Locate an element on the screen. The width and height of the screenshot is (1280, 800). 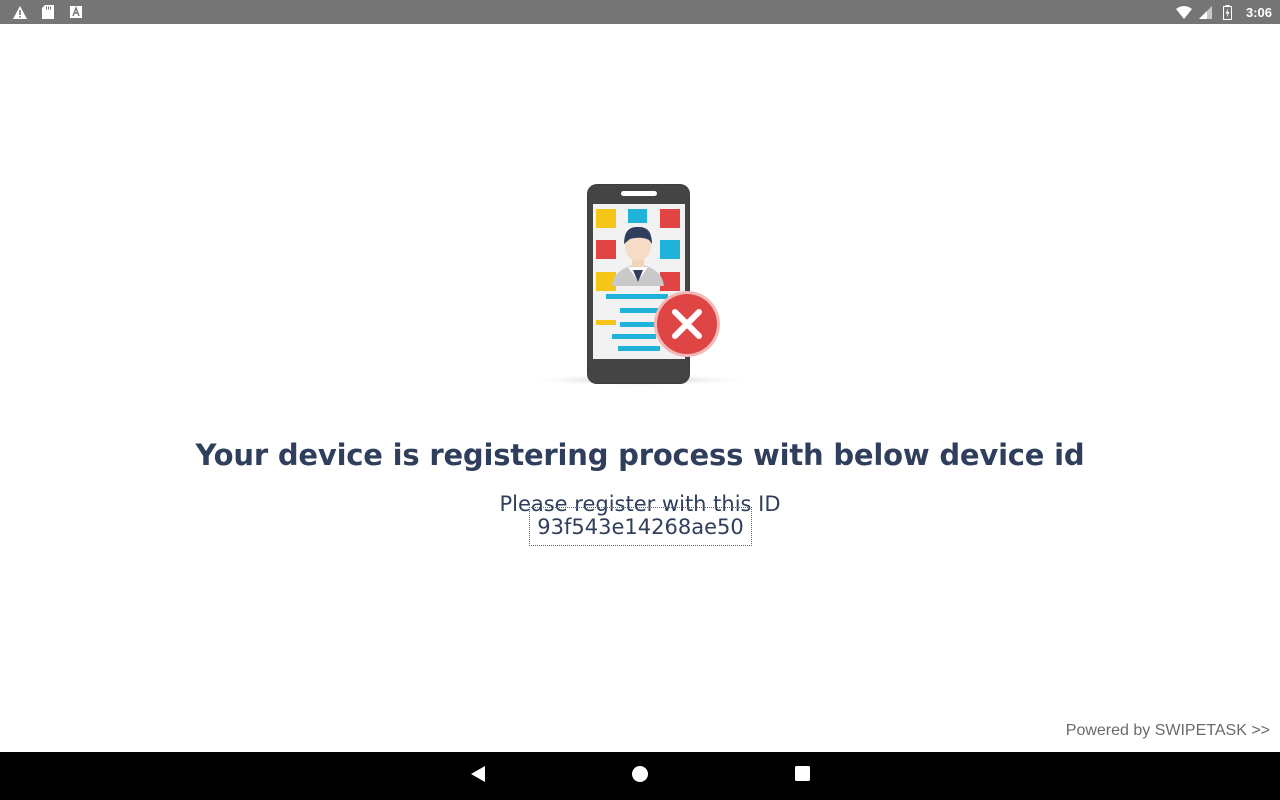
status-bar: 3:06 is located at coordinates (640, 12).